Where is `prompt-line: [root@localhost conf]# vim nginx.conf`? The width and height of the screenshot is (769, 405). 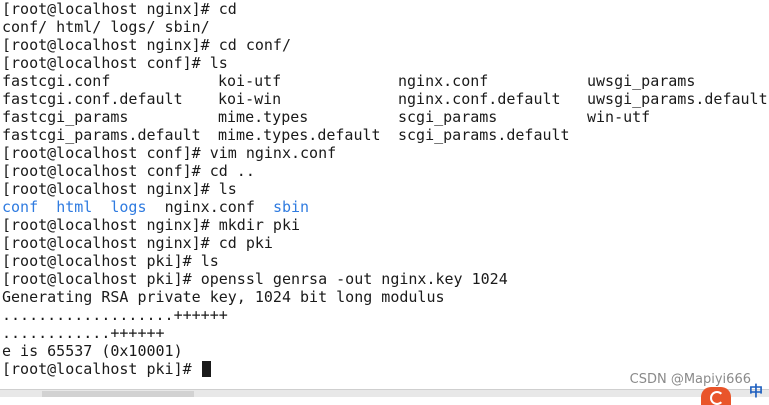
prompt-line: [root@localhost conf]# vim nginx.conf is located at coordinates (385, 153).